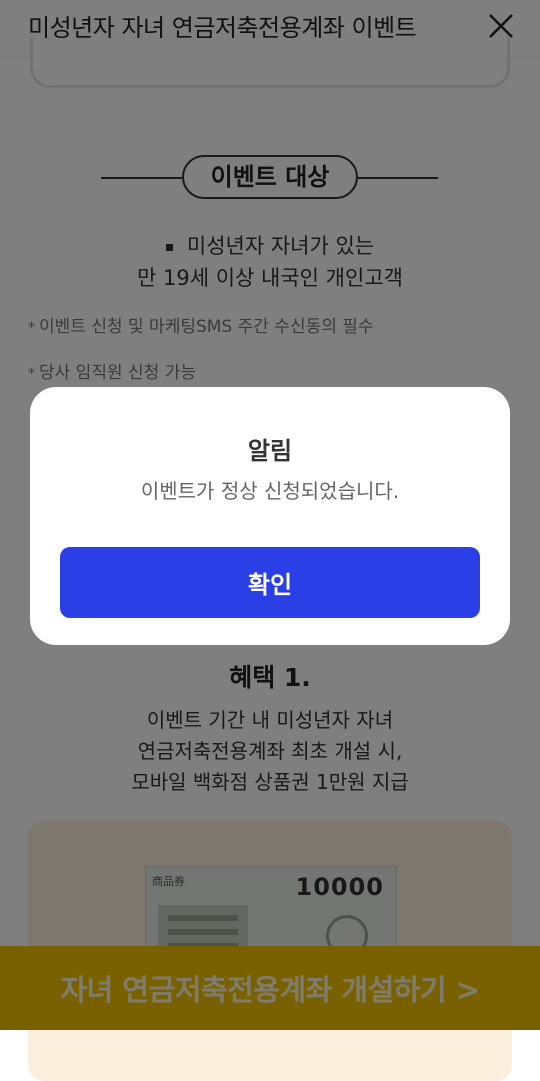  What do you see at coordinates (270, 491) in the screenshot?
I see `alert-message: 이벤트가 정상 신청되었습니다.` at bounding box center [270, 491].